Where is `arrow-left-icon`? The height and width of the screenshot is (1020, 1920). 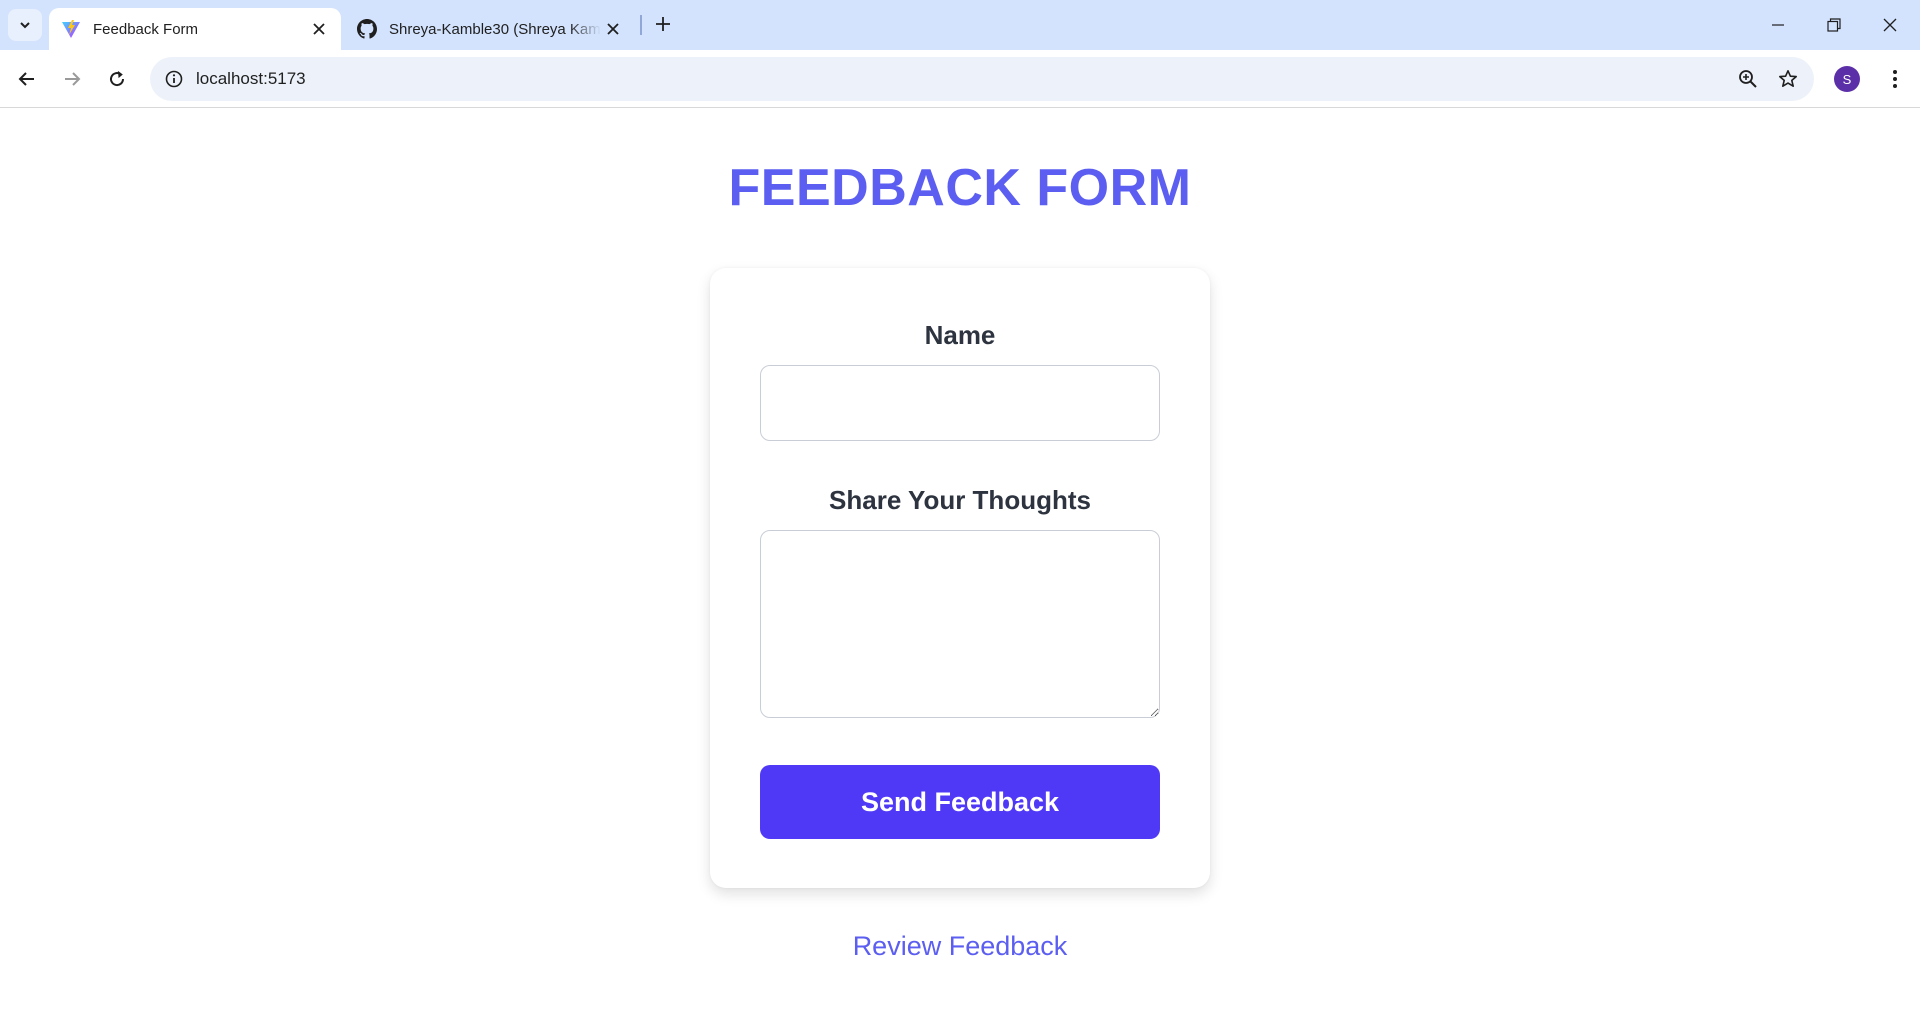
arrow-left-icon is located at coordinates (26, 79).